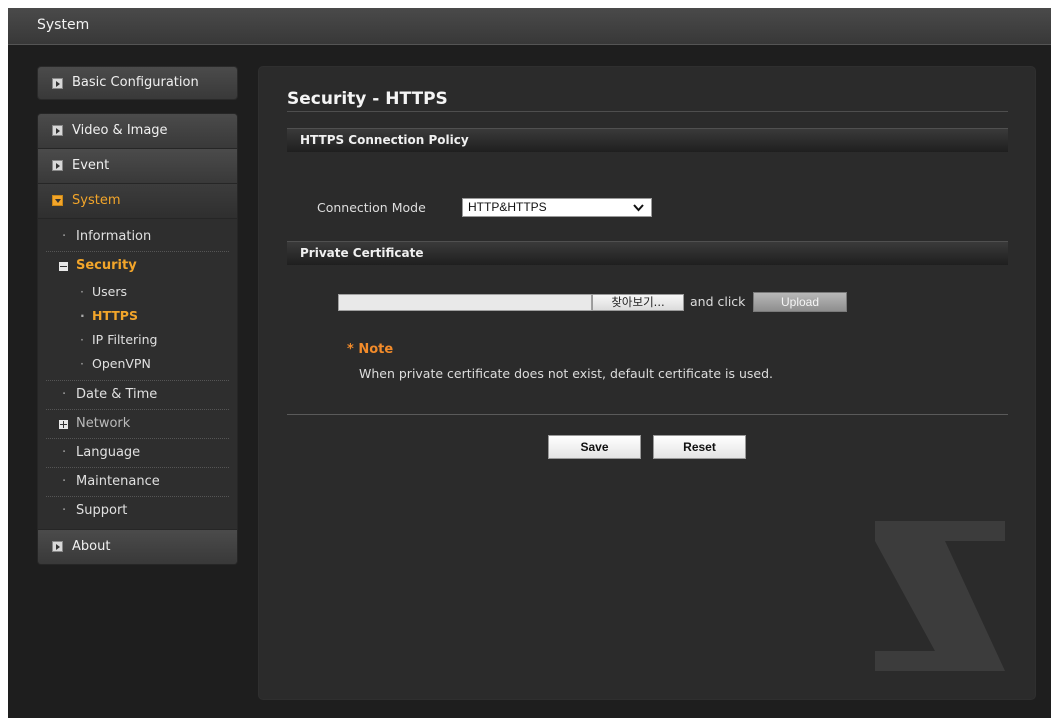 Image resolution: width=1059 pixels, height=724 pixels. I want to click on sidebar-item-support: · Support, so click(137, 511).